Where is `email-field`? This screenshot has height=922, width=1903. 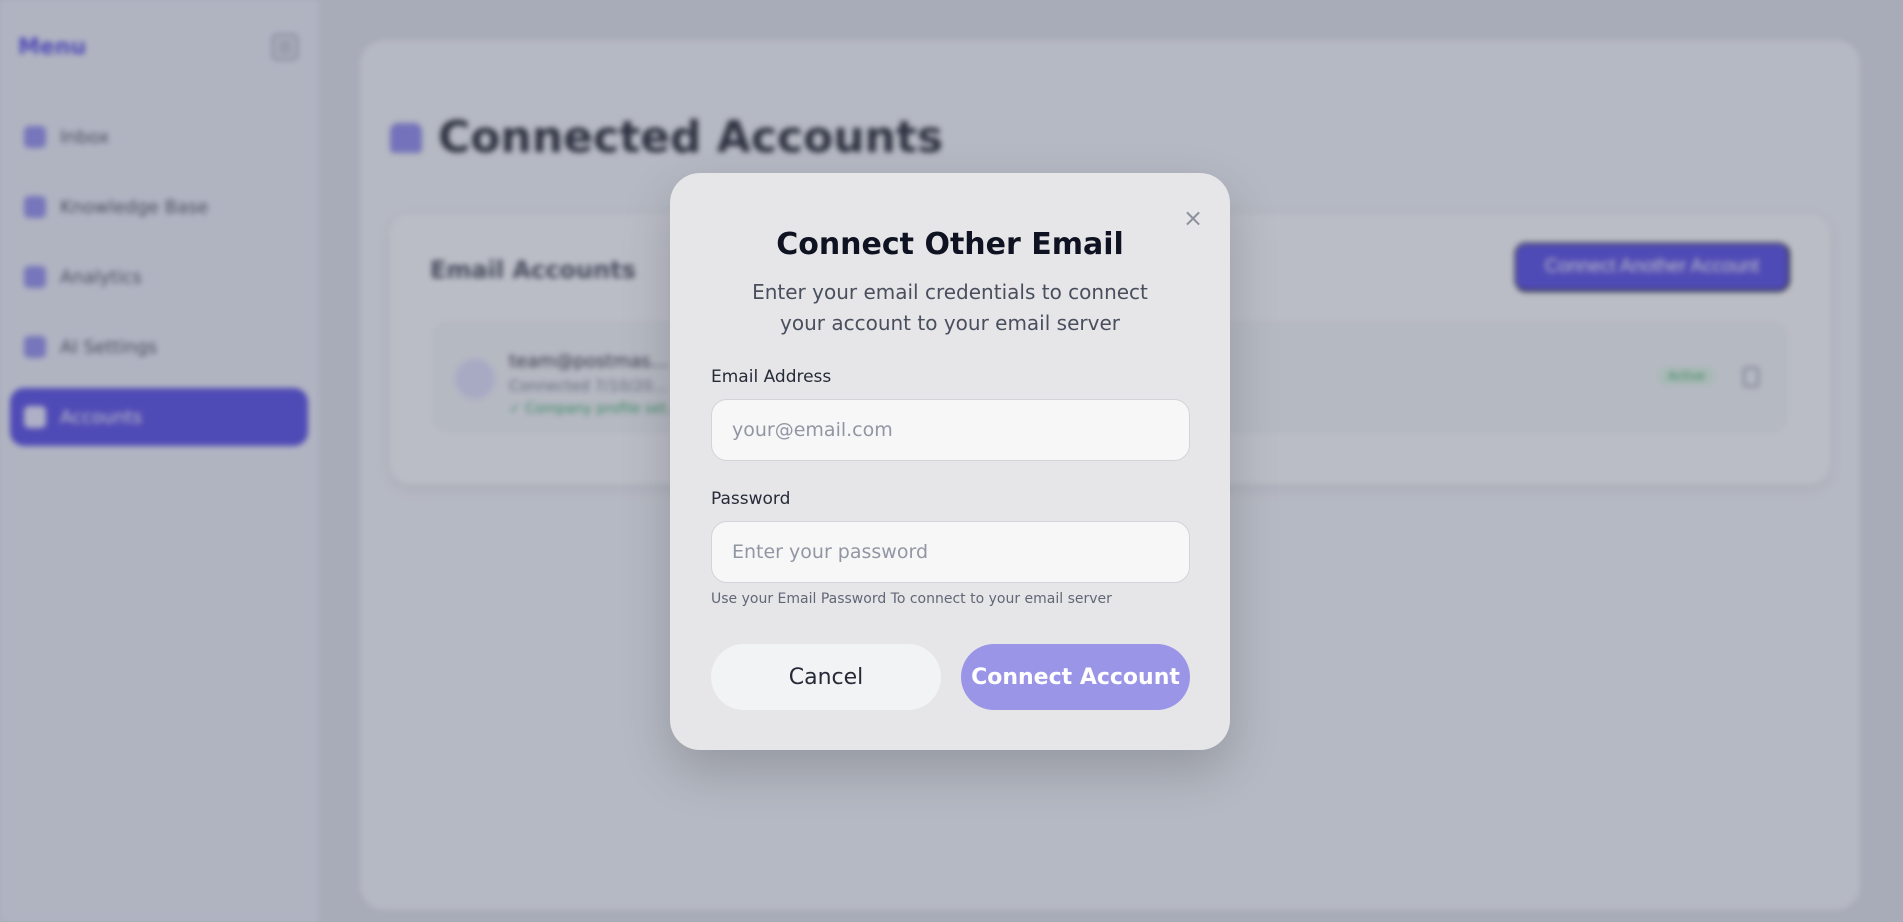 email-field is located at coordinates (950, 430).